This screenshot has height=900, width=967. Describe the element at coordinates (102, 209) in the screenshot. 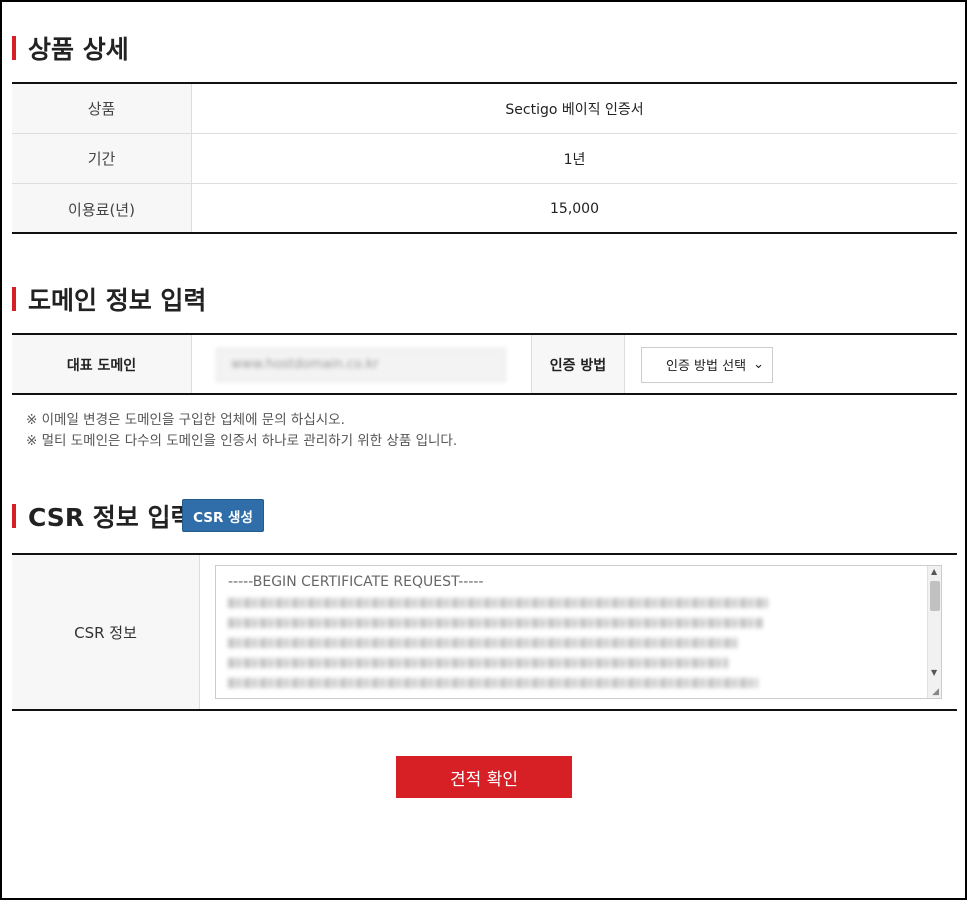

I see `row-label: 이용료(년)` at that location.